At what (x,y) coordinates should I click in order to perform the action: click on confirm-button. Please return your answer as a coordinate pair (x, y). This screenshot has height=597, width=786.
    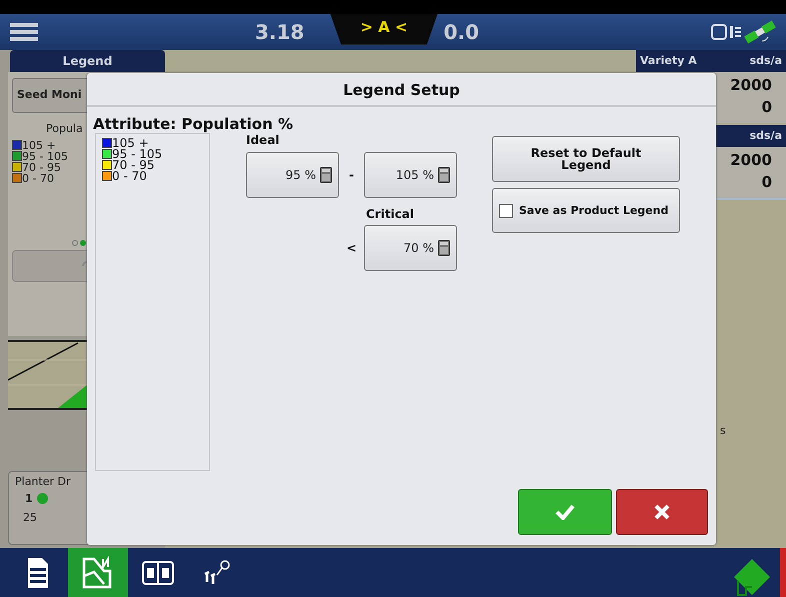
    Looking at the image, I should click on (565, 512).